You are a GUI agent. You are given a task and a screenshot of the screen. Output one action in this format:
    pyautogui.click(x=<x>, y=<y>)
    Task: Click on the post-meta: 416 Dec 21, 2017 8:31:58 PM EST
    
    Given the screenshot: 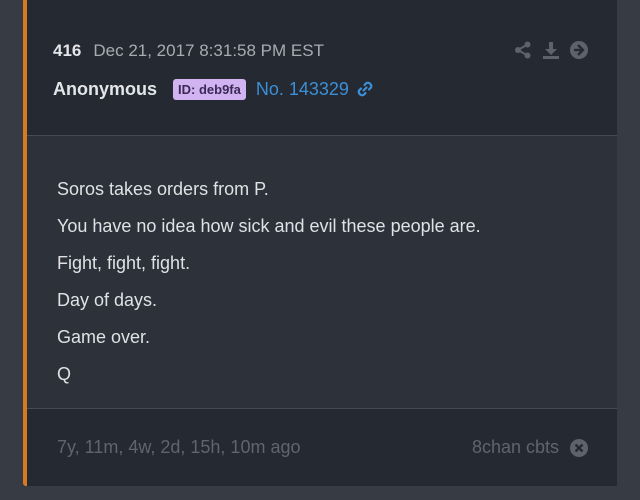 What is the action you would take?
    pyautogui.click(x=188, y=51)
    